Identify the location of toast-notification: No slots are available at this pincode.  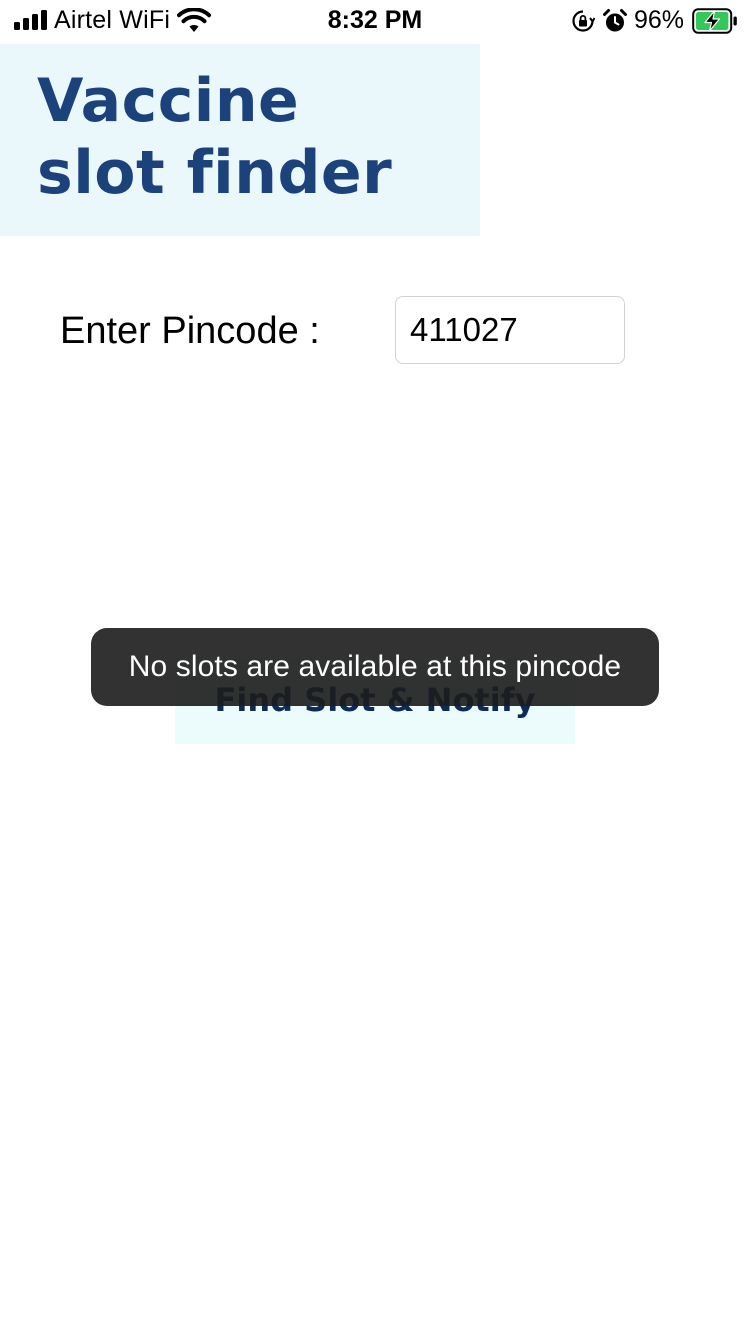
(375, 667).